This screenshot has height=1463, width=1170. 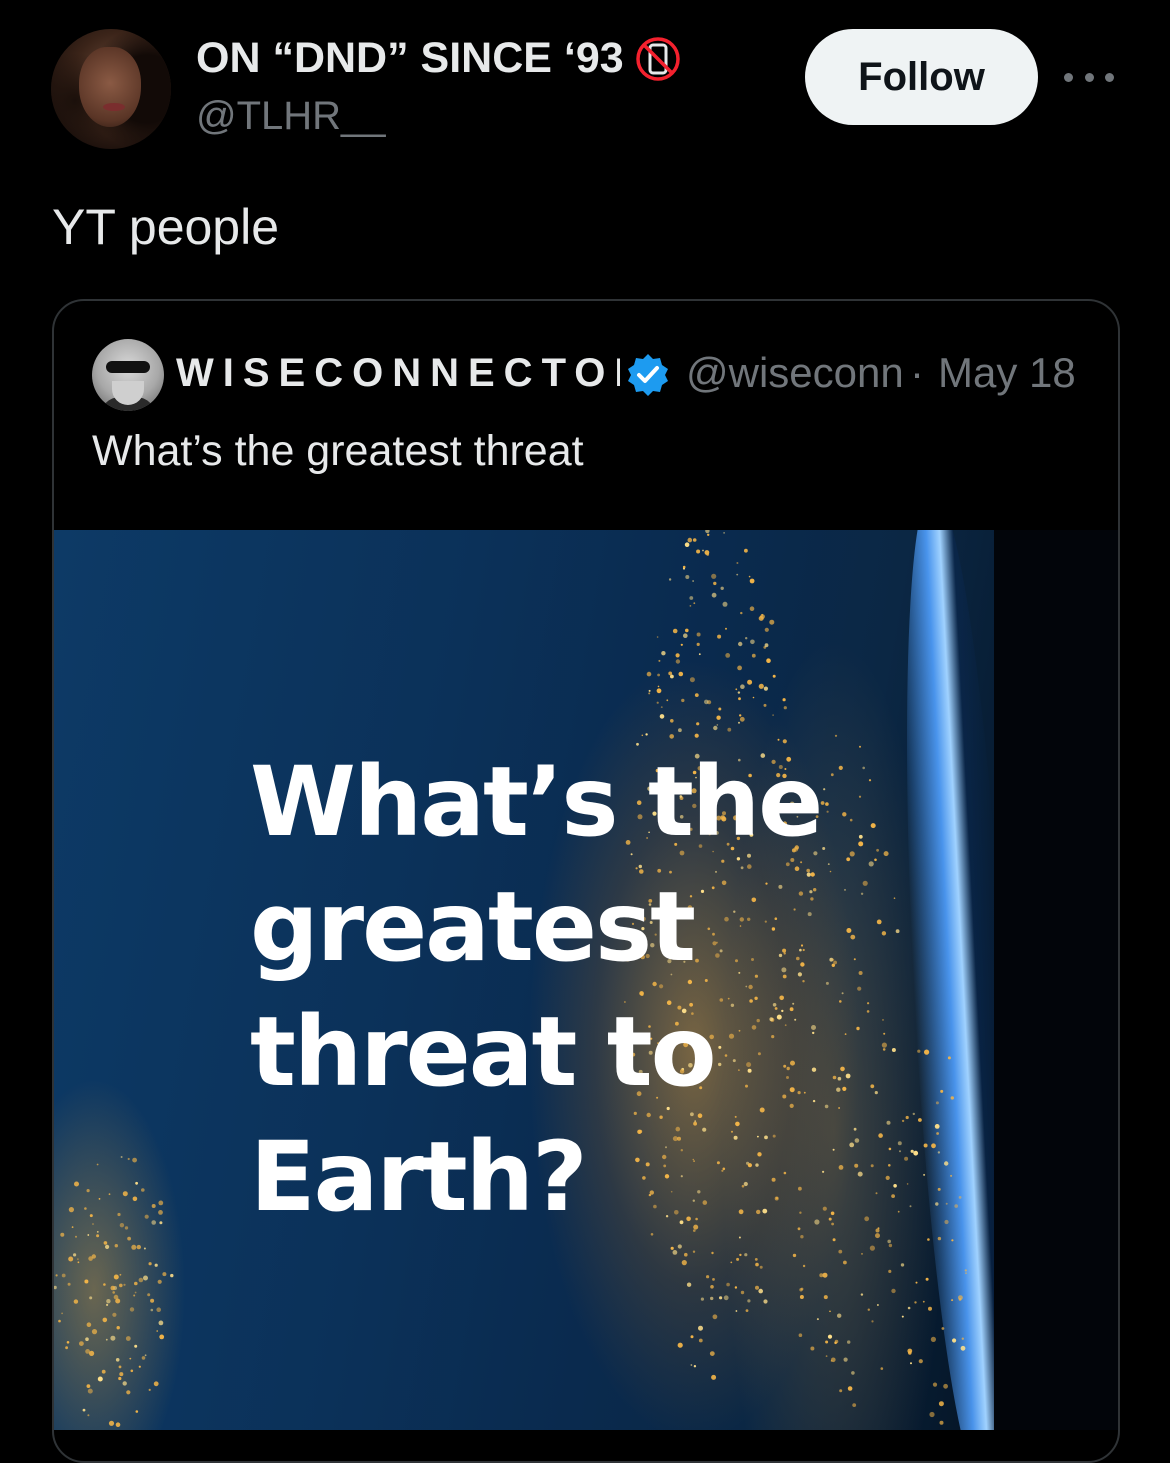 I want to click on quoted-tweet-date: May 18, so click(x=1007, y=373).